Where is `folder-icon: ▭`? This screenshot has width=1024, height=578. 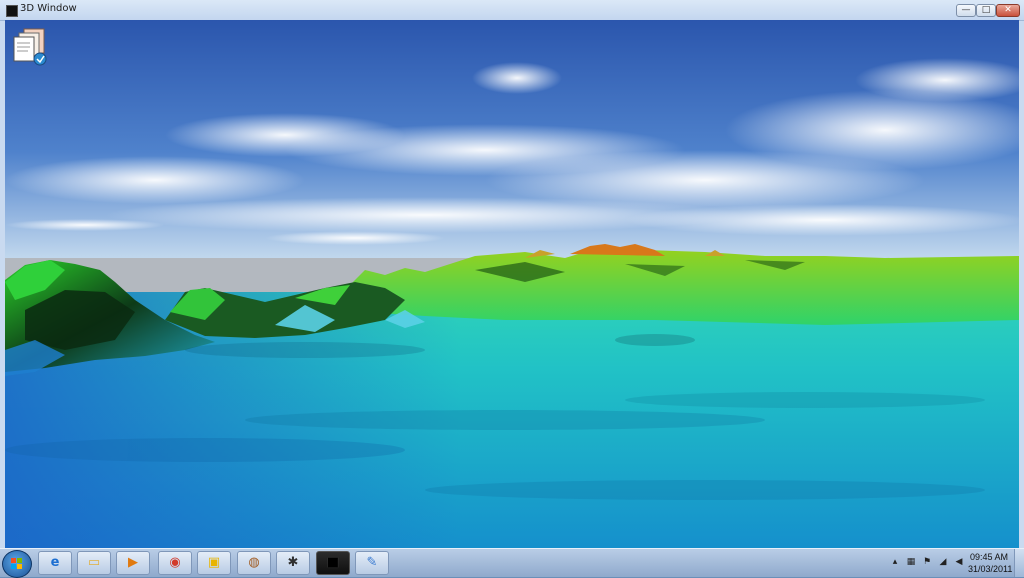
folder-icon: ▭ is located at coordinates (94, 562).